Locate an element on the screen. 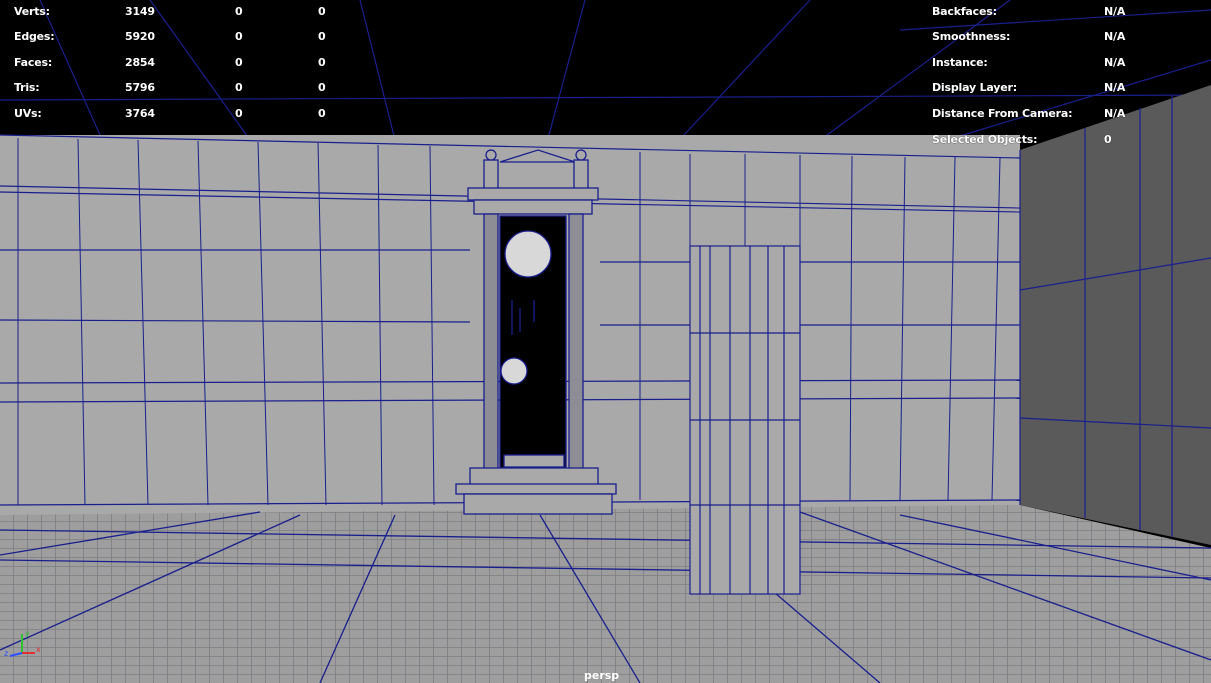 The width and height of the screenshot is (1211, 683). hud-value-smoothness: N/A is located at coordinates (1115, 36).